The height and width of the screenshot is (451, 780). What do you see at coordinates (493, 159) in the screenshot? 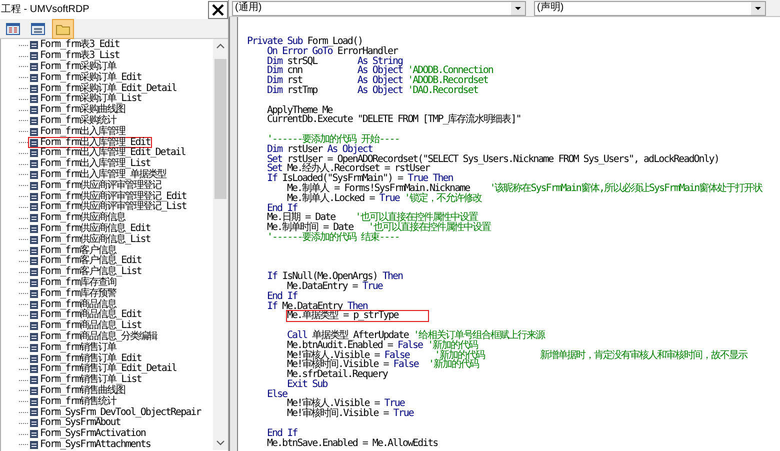
I see `code-line: Set rstUser = OpenADORecordset("SELECT Sys_Users.Nickname FROM Sys_Users", adLockReadOnly)` at bounding box center [493, 159].